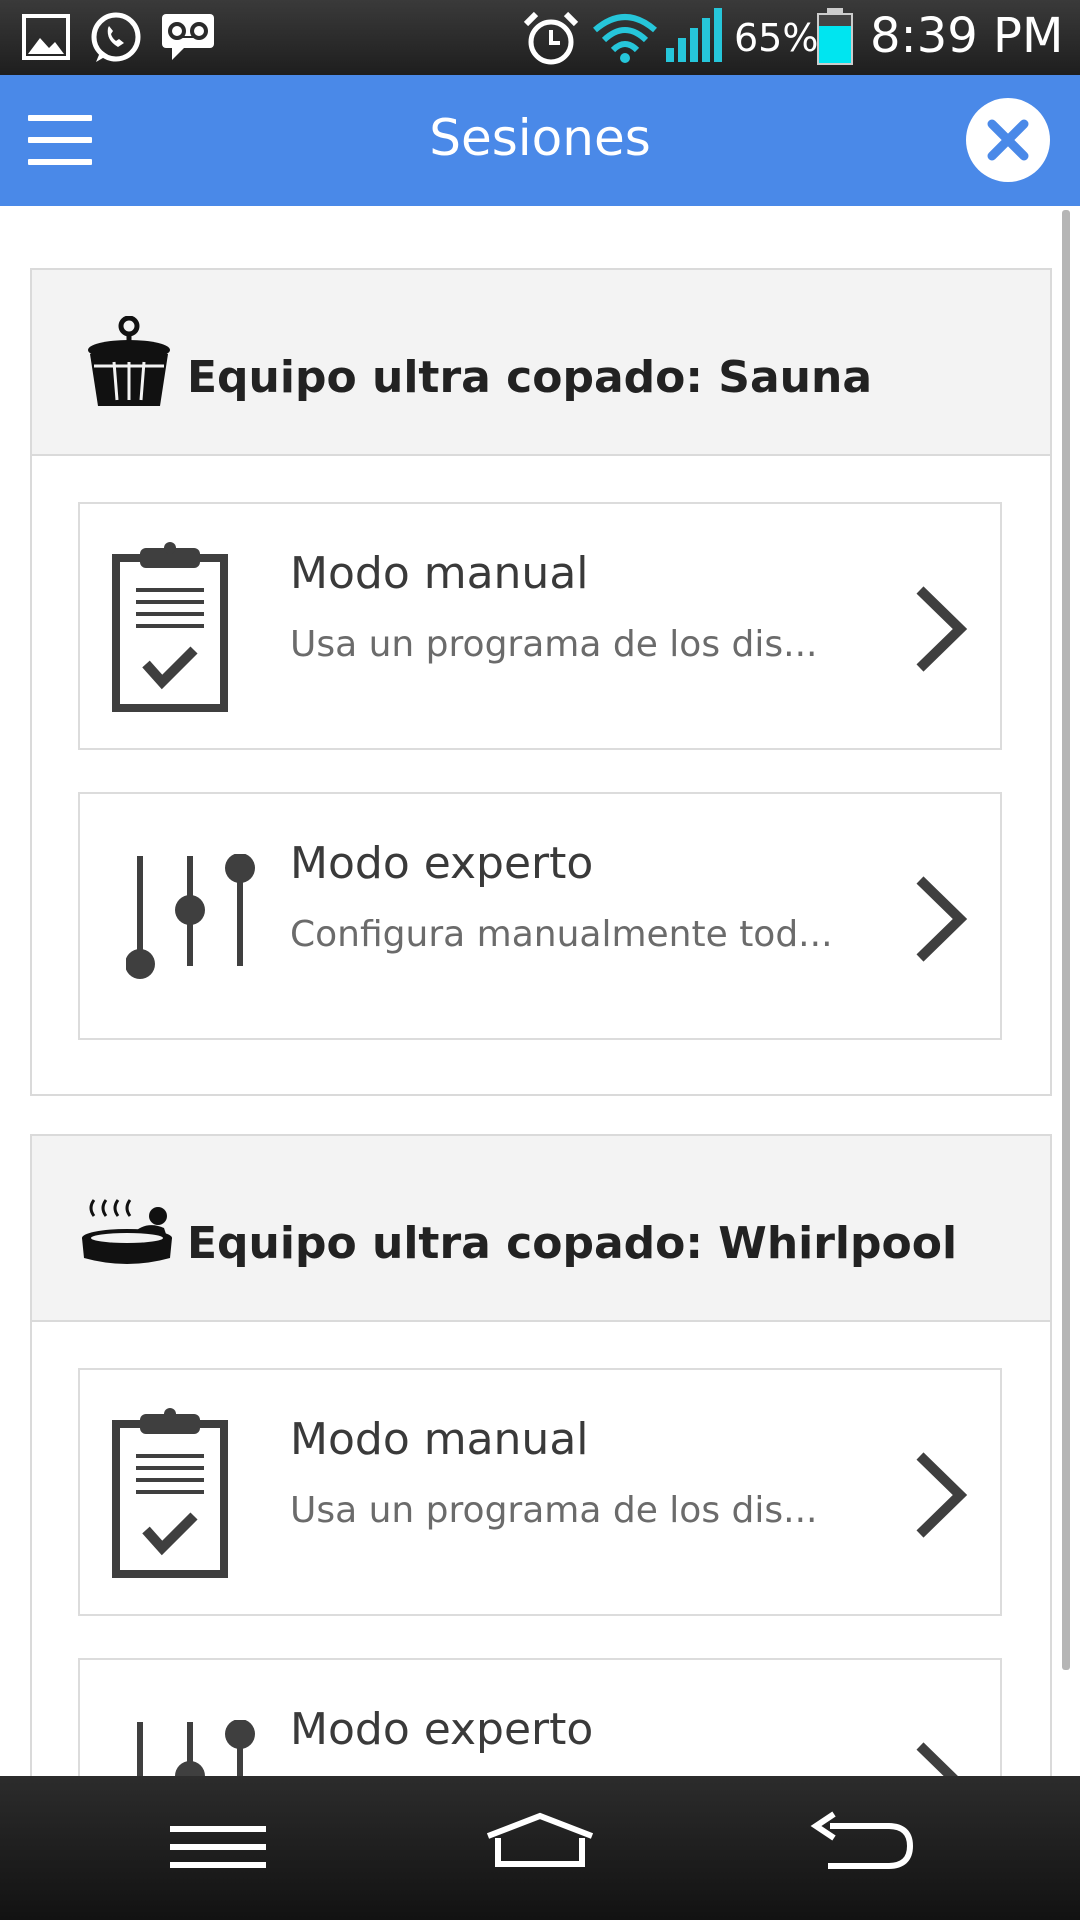  I want to click on section-title: Equipo ultra copado: Whirlpool, so click(572, 1243).